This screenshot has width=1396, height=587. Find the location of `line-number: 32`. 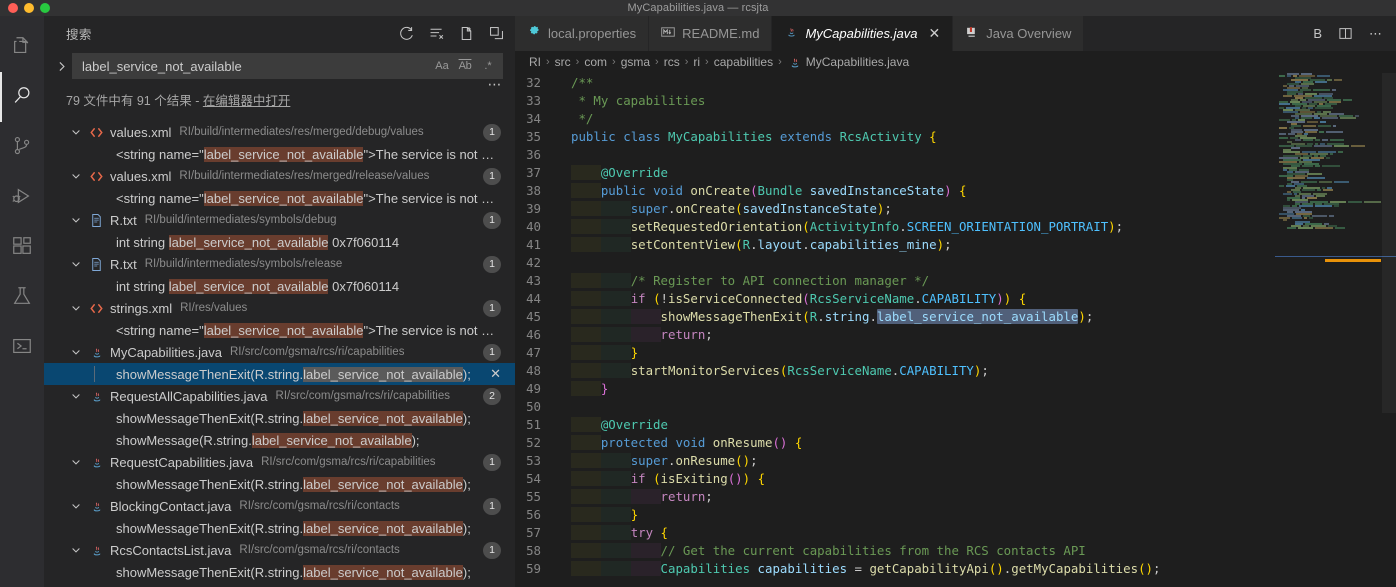

line-number: 32 is located at coordinates (533, 82).